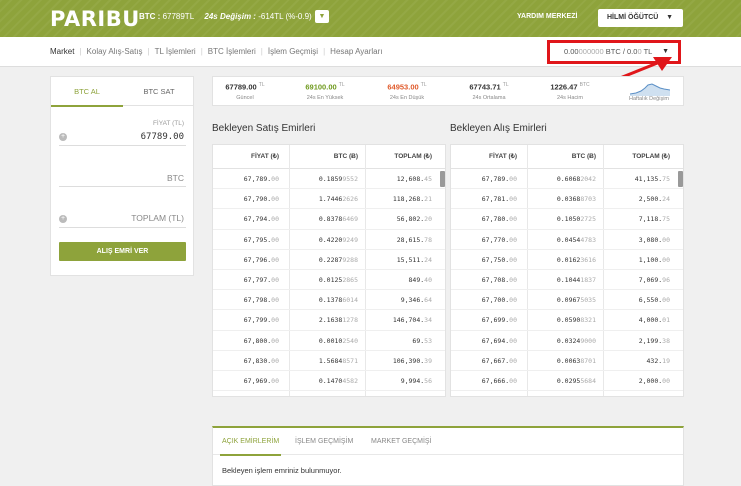 This screenshot has width=741, height=486. I want to click on total-cell: 6,550.00, so click(654, 300).